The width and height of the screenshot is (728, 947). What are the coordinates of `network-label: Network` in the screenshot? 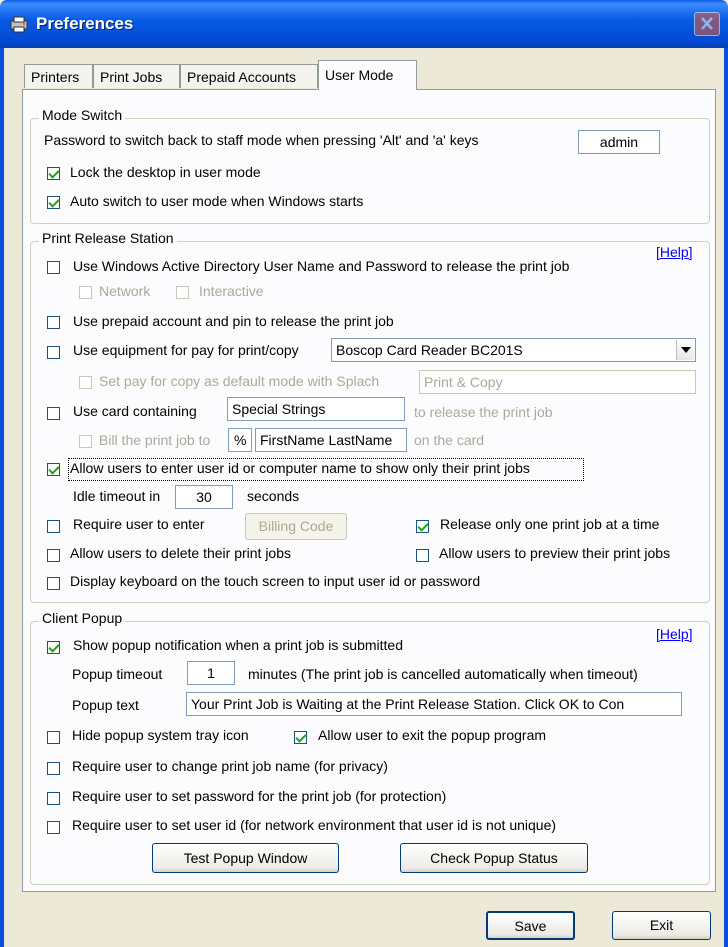 It's located at (125, 291).